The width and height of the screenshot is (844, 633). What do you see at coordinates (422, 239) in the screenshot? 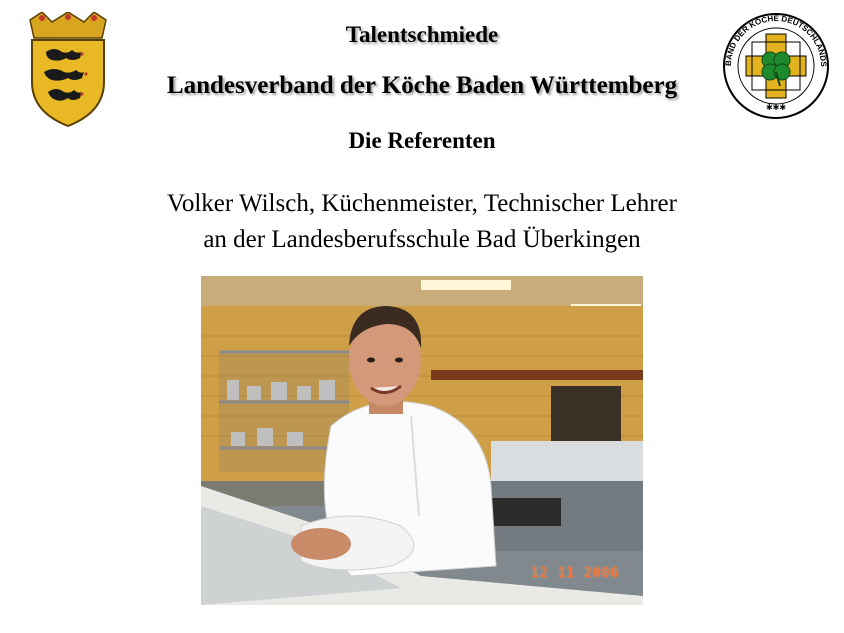
I see `speaker-line-2: an der Landesberufsschule Bad Überkingen` at bounding box center [422, 239].